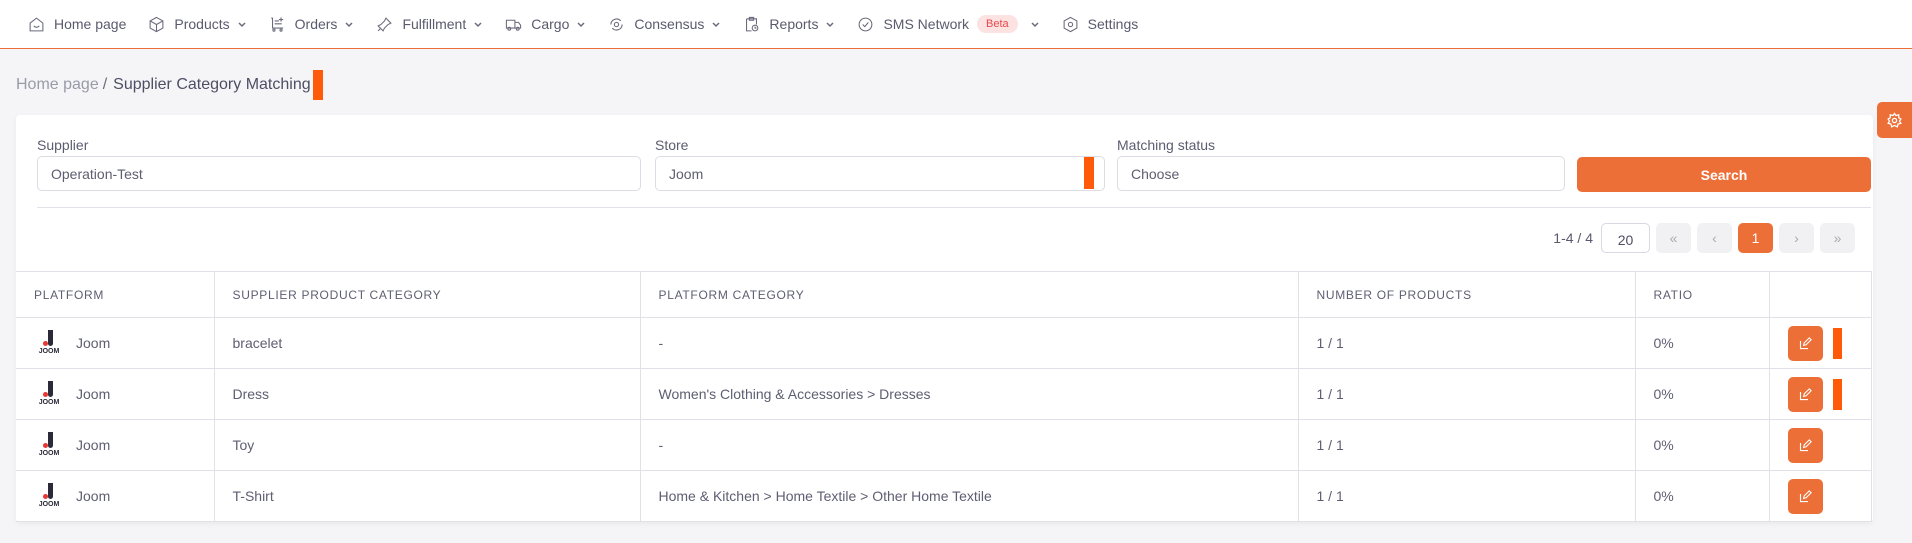 This screenshot has height=543, width=1912. What do you see at coordinates (969, 394) in the screenshot?
I see `platform-category-cell: Women's Clothing & Accessories > Dresses` at bounding box center [969, 394].